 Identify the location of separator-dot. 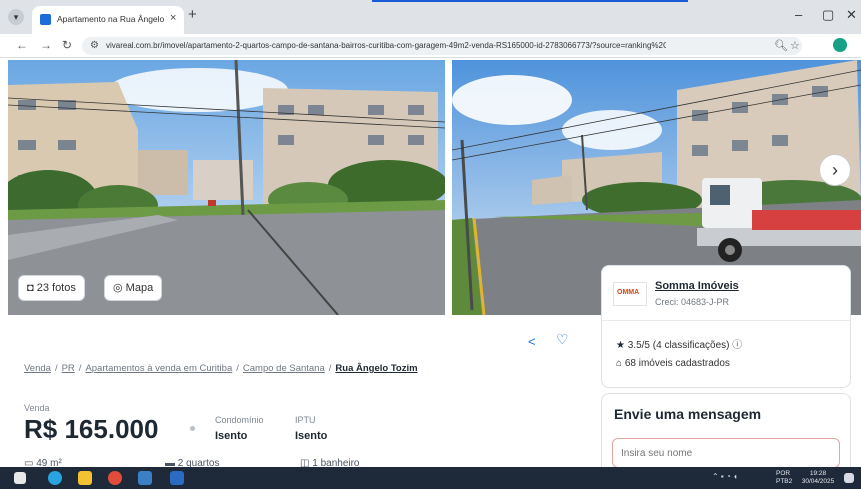
(192, 428).